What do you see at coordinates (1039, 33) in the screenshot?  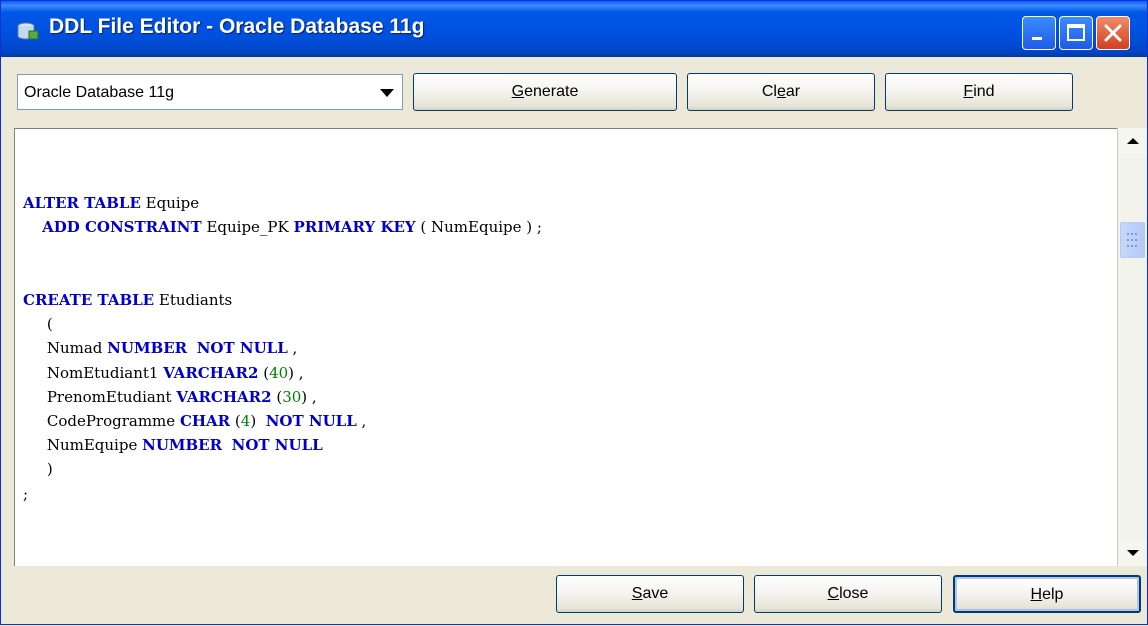 I see `minimize-button` at bounding box center [1039, 33].